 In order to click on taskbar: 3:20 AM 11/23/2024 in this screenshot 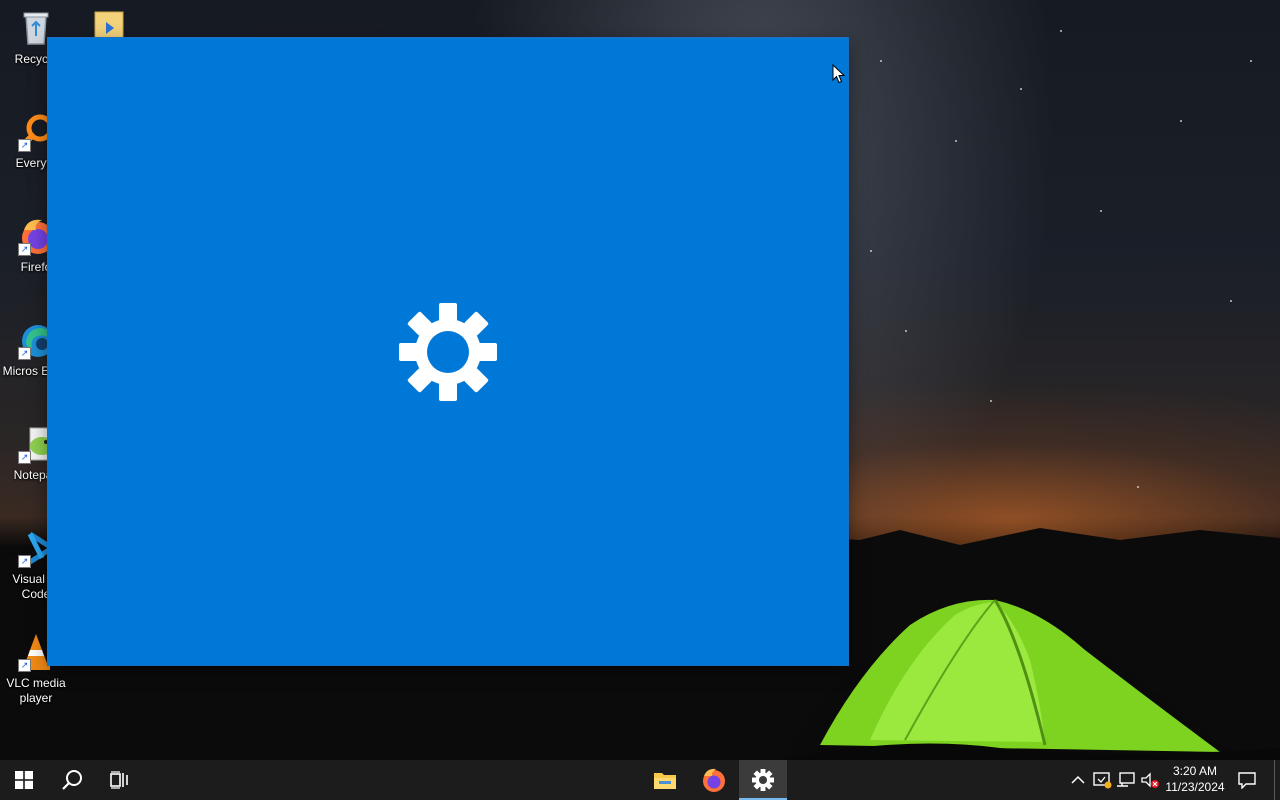, I will do `click(640, 780)`.